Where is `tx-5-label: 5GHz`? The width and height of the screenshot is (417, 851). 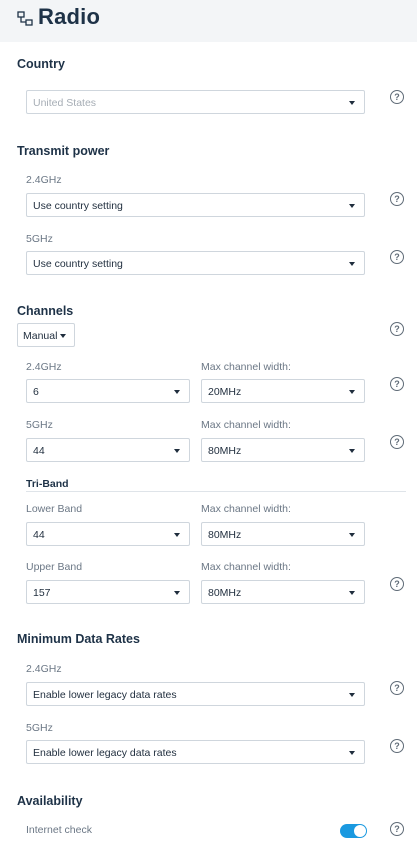 tx-5-label: 5GHz is located at coordinates (39, 239).